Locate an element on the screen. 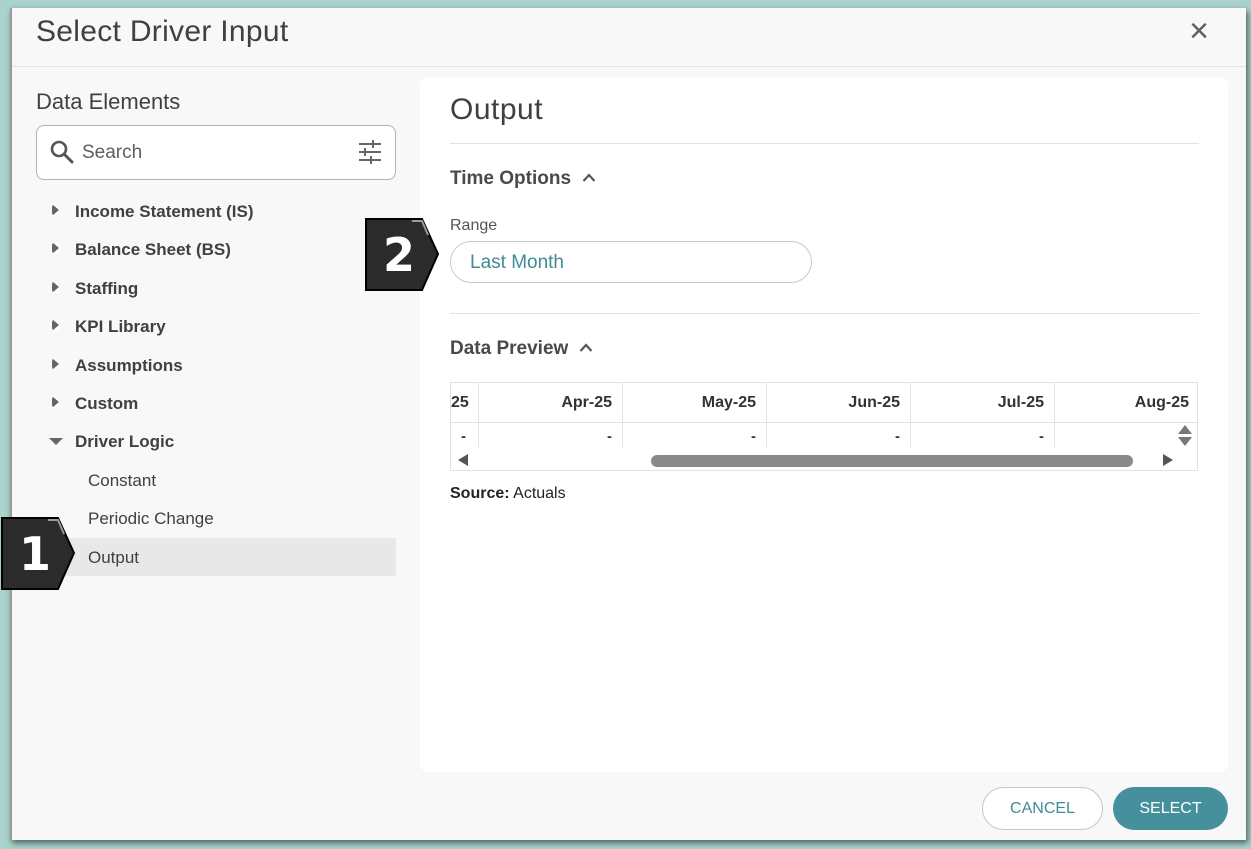 The image size is (1251, 849). search-input is located at coordinates (212, 153).